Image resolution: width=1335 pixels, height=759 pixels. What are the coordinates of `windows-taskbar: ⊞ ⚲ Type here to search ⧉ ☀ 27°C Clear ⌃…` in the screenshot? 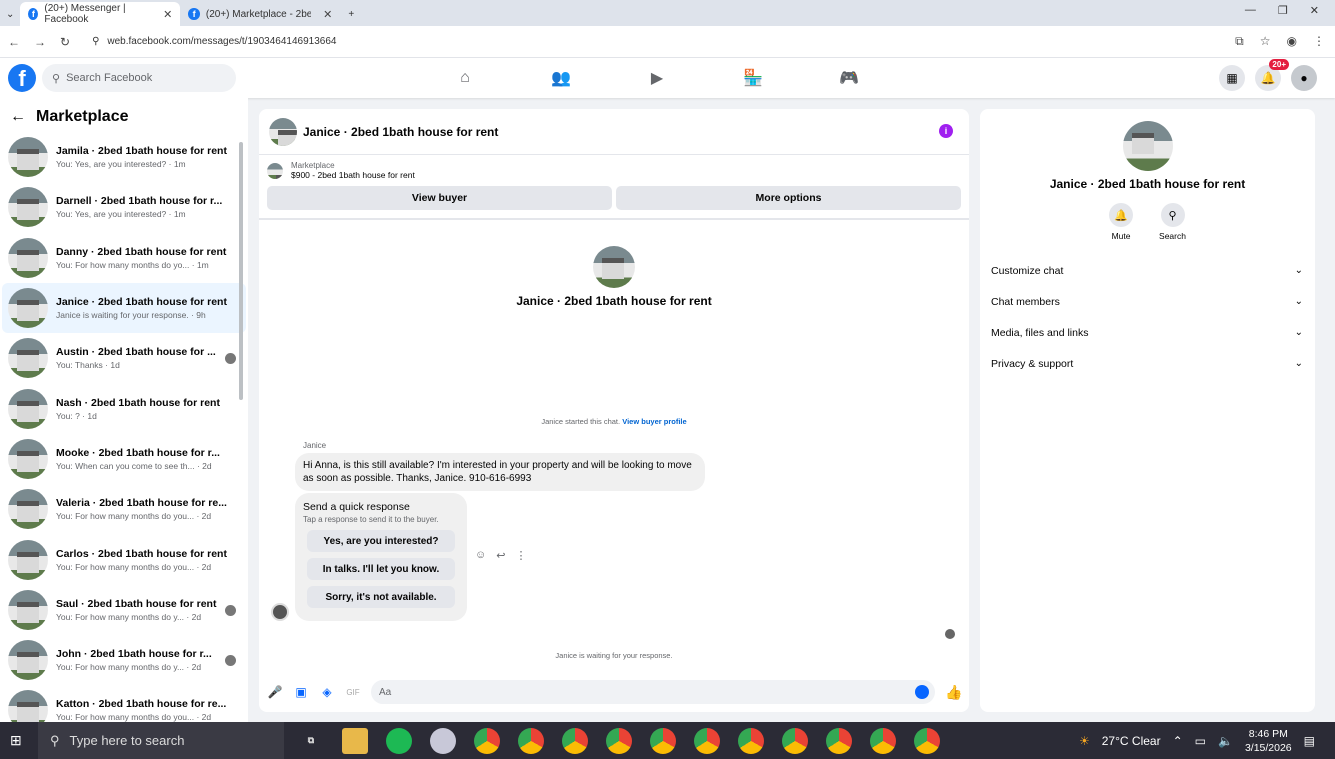 It's located at (667, 740).